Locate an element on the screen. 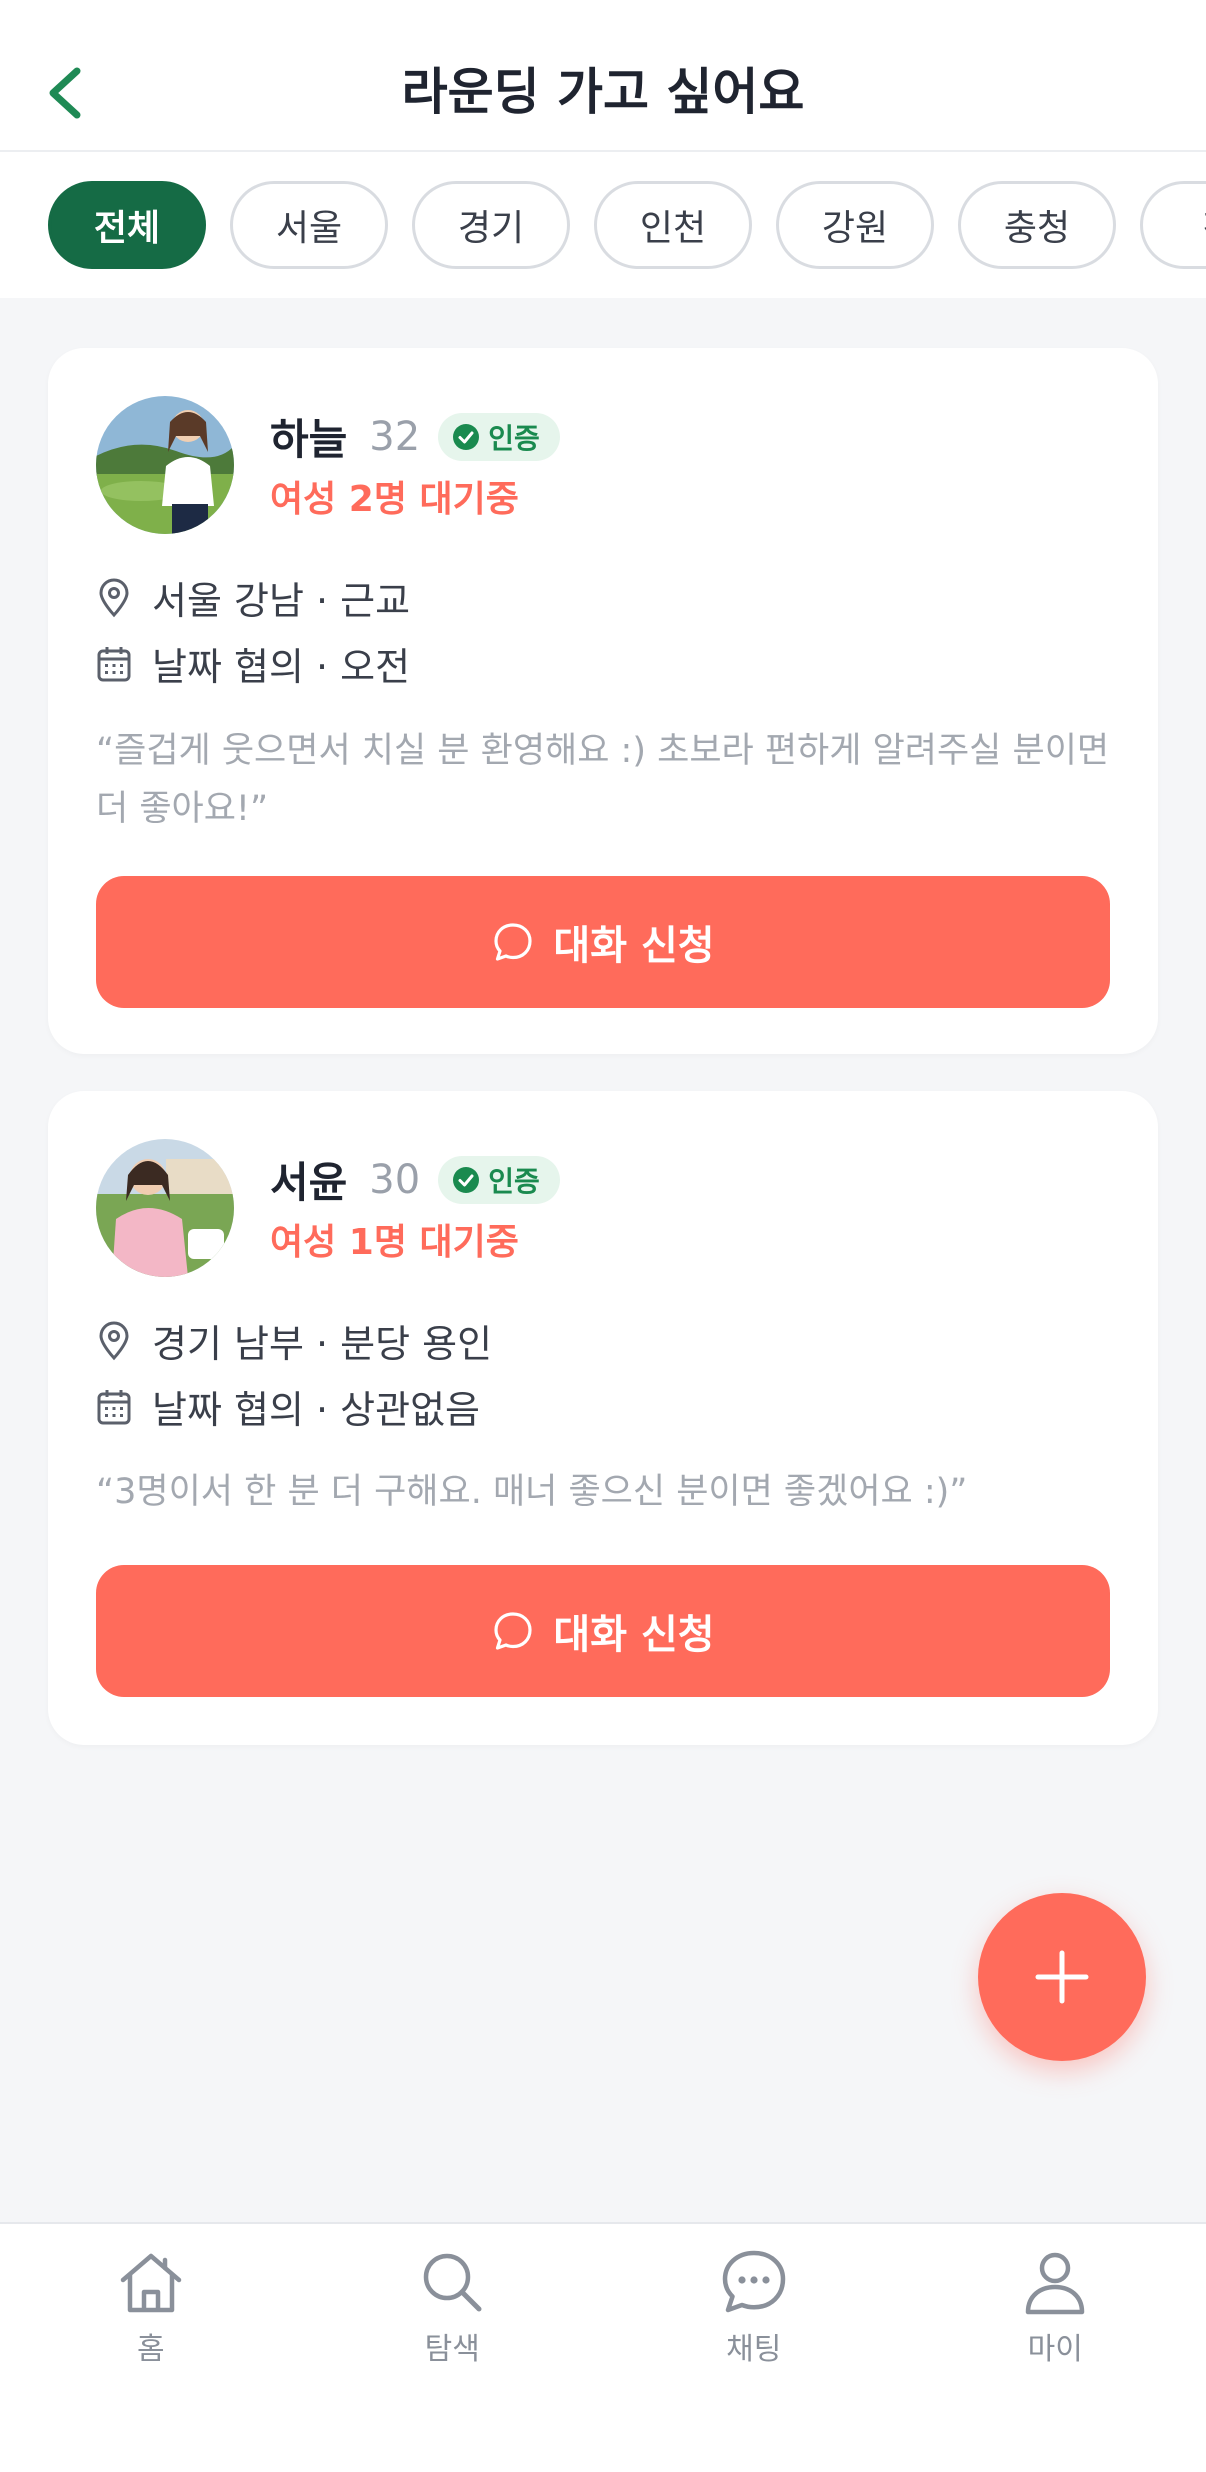 This screenshot has height=2472, width=1206. filter-chip-seoul: 서울 is located at coordinates (309, 225).